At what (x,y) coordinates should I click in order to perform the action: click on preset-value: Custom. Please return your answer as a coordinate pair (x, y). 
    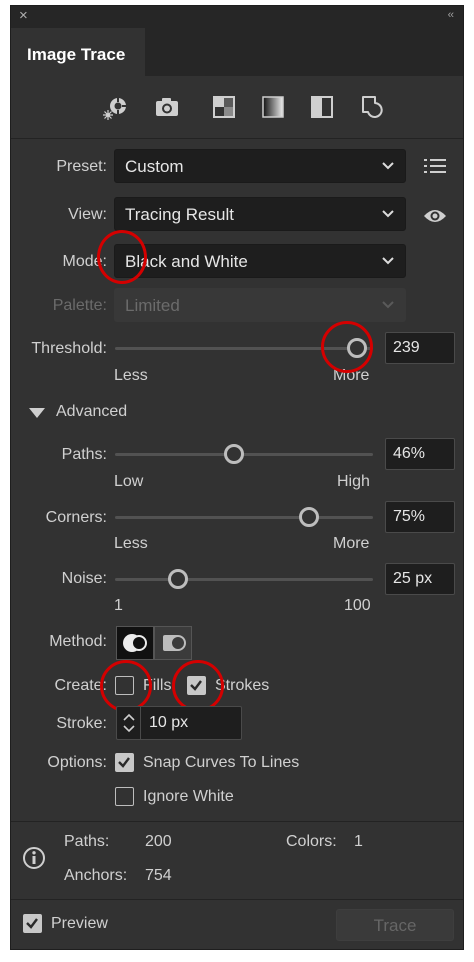
    Looking at the image, I should click on (154, 166).